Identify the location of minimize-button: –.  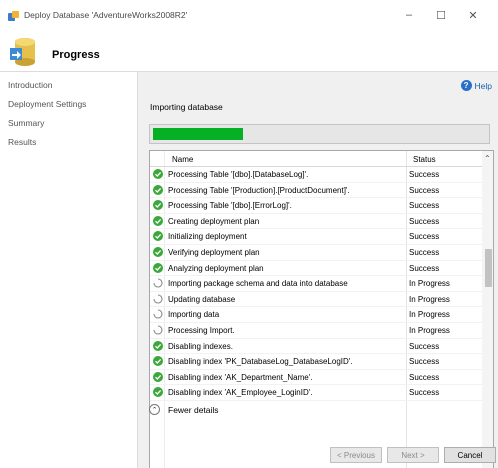
(409, 15).